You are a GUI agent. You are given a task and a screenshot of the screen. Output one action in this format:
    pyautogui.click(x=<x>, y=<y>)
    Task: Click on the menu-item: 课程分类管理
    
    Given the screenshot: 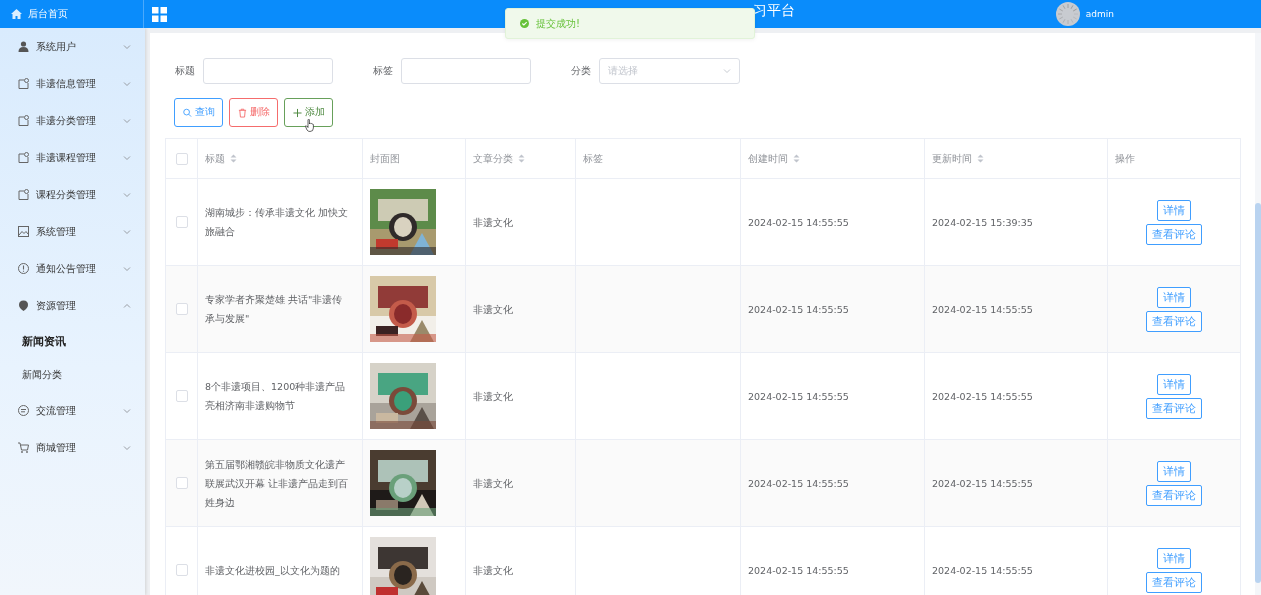 What is the action you would take?
    pyautogui.click(x=72, y=194)
    